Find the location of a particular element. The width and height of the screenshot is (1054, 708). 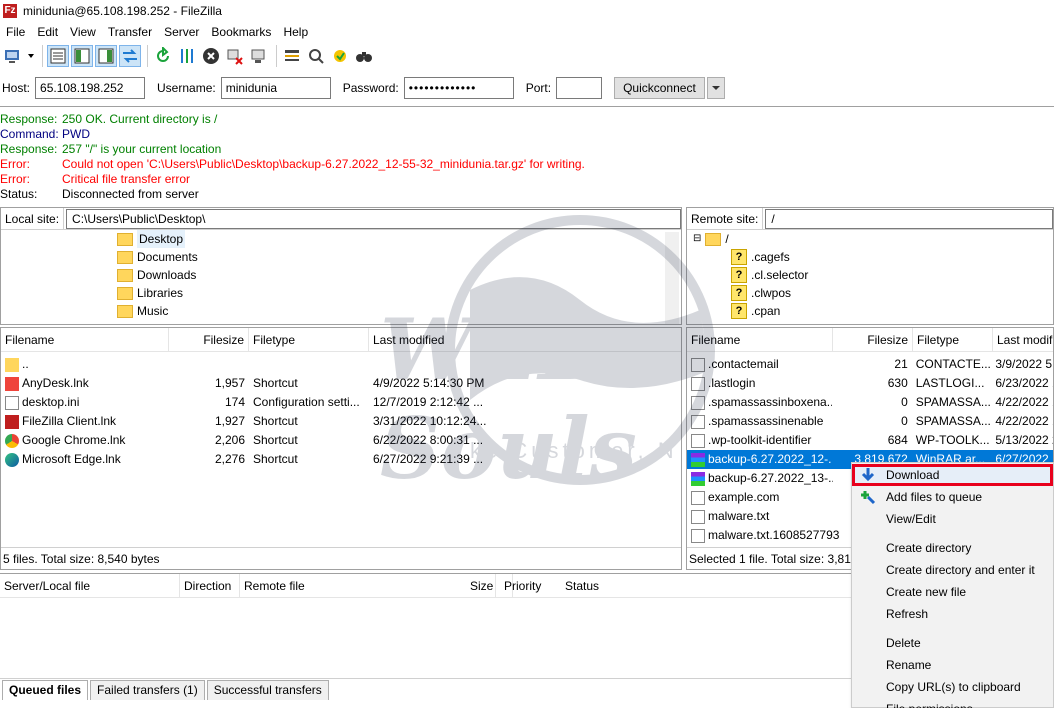

menu-item-delete: Delete is located at coordinates (952, 643).